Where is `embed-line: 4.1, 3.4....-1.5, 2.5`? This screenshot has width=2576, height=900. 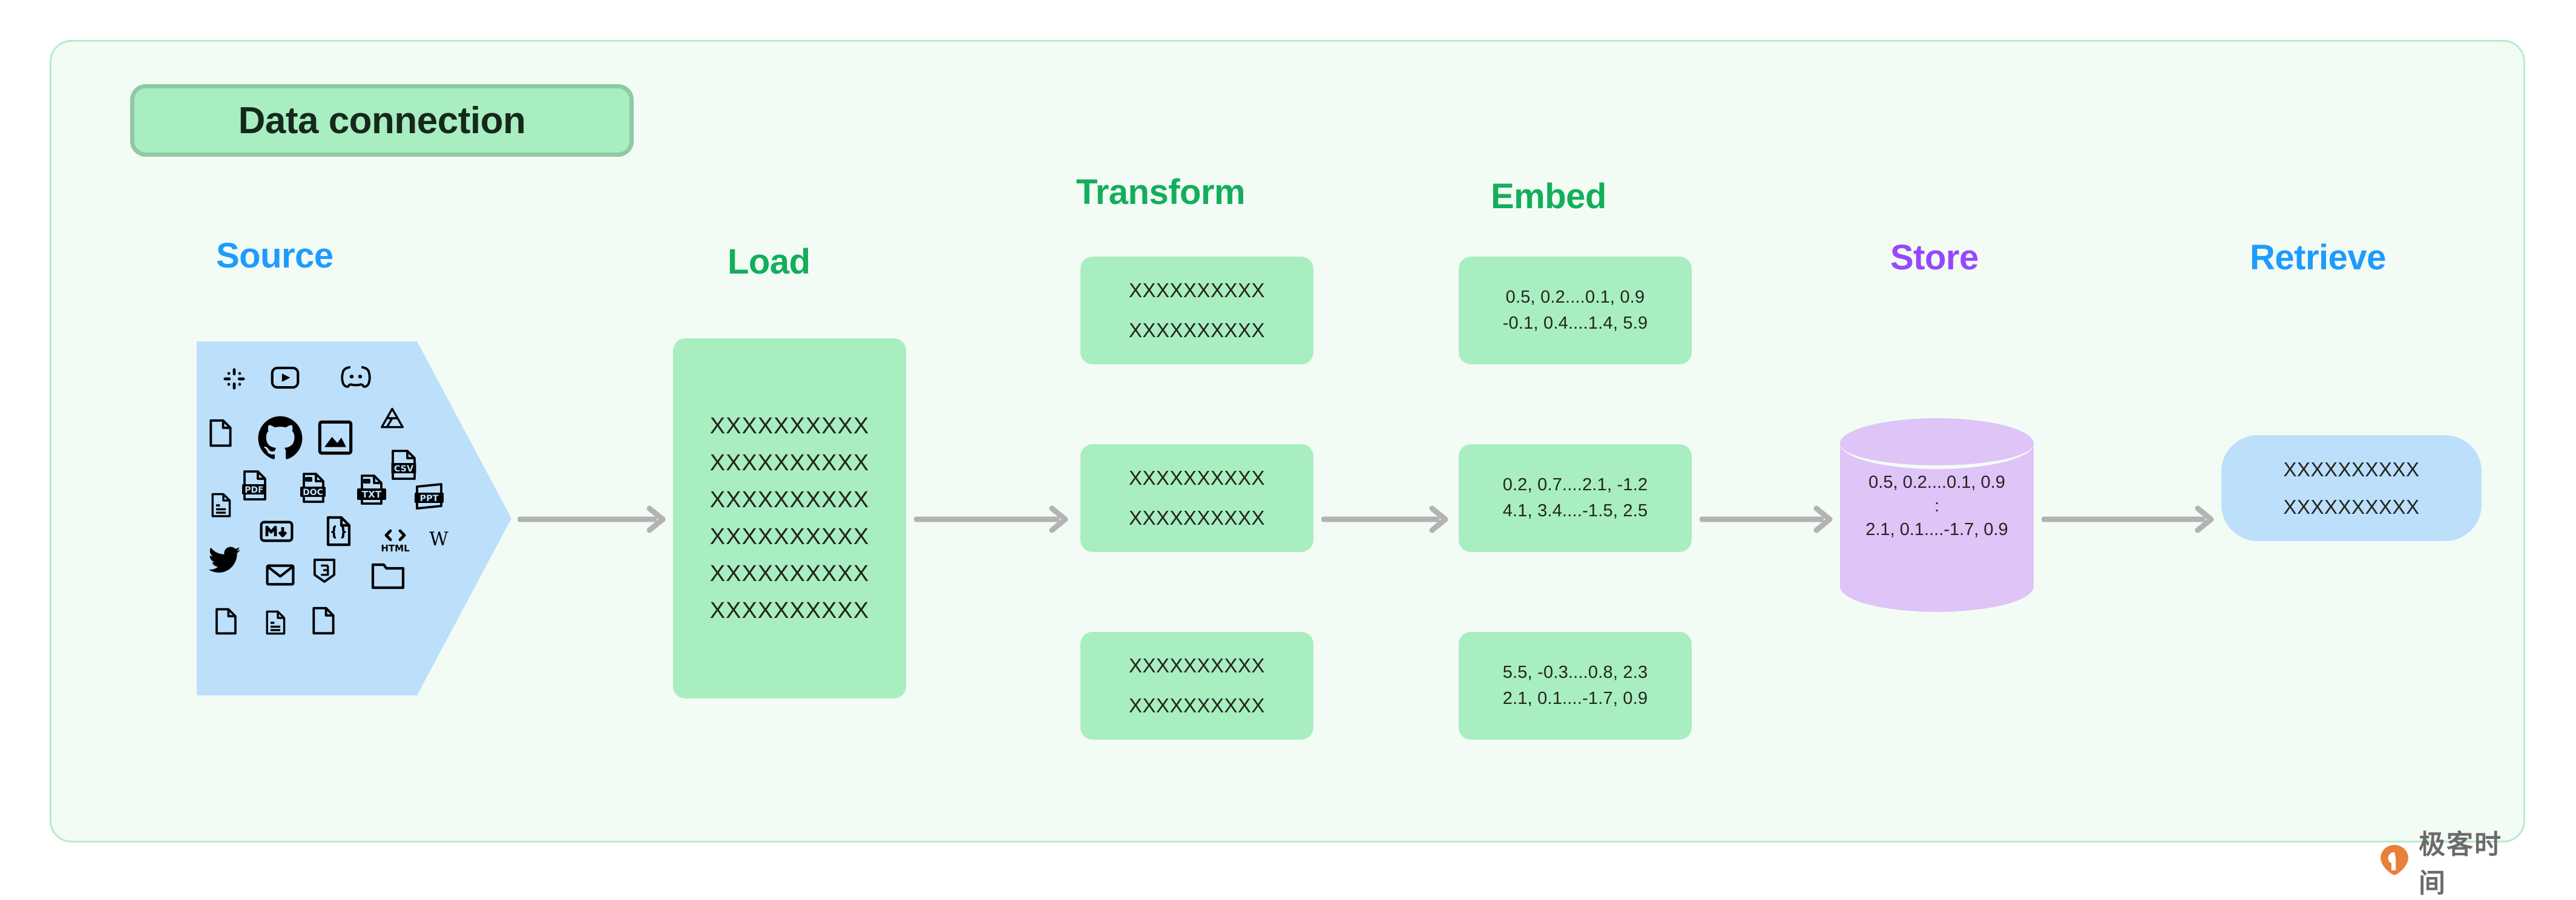
embed-line: 4.1, 3.4....-1.5, 2.5 is located at coordinates (1575, 511).